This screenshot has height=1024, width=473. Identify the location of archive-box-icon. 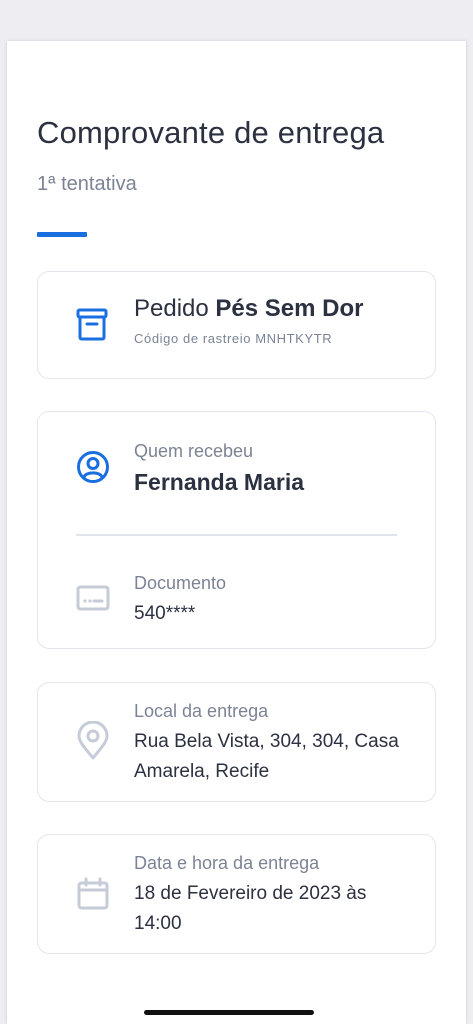
(92, 327).